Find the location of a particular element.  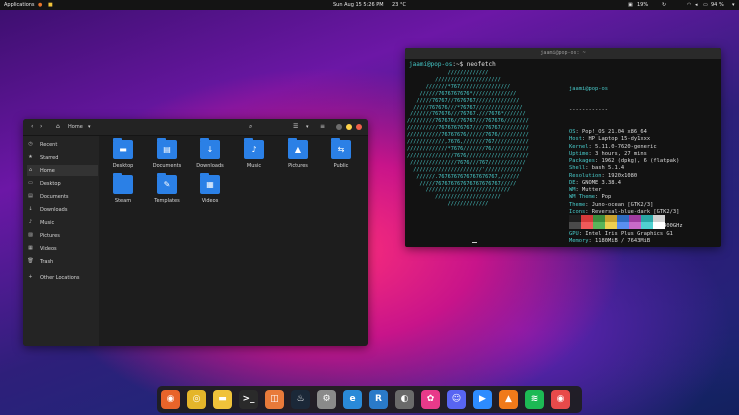

info-line: Resolution: 1920x1080 is located at coordinates (626, 176).